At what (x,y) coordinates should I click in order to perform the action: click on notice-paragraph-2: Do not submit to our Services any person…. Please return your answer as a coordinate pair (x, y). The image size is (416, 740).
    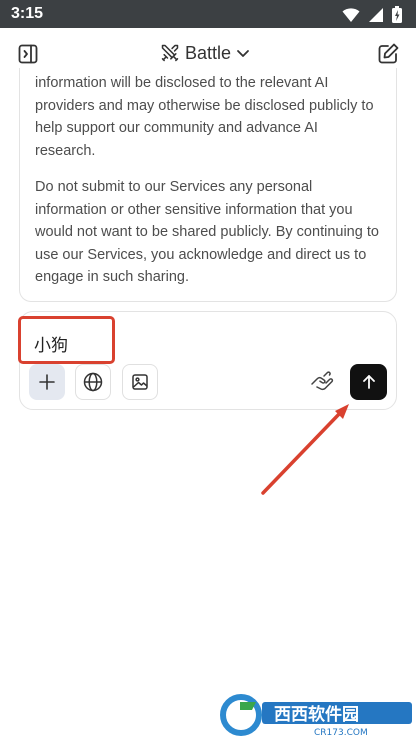
    Looking at the image, I should click on (207, 232).